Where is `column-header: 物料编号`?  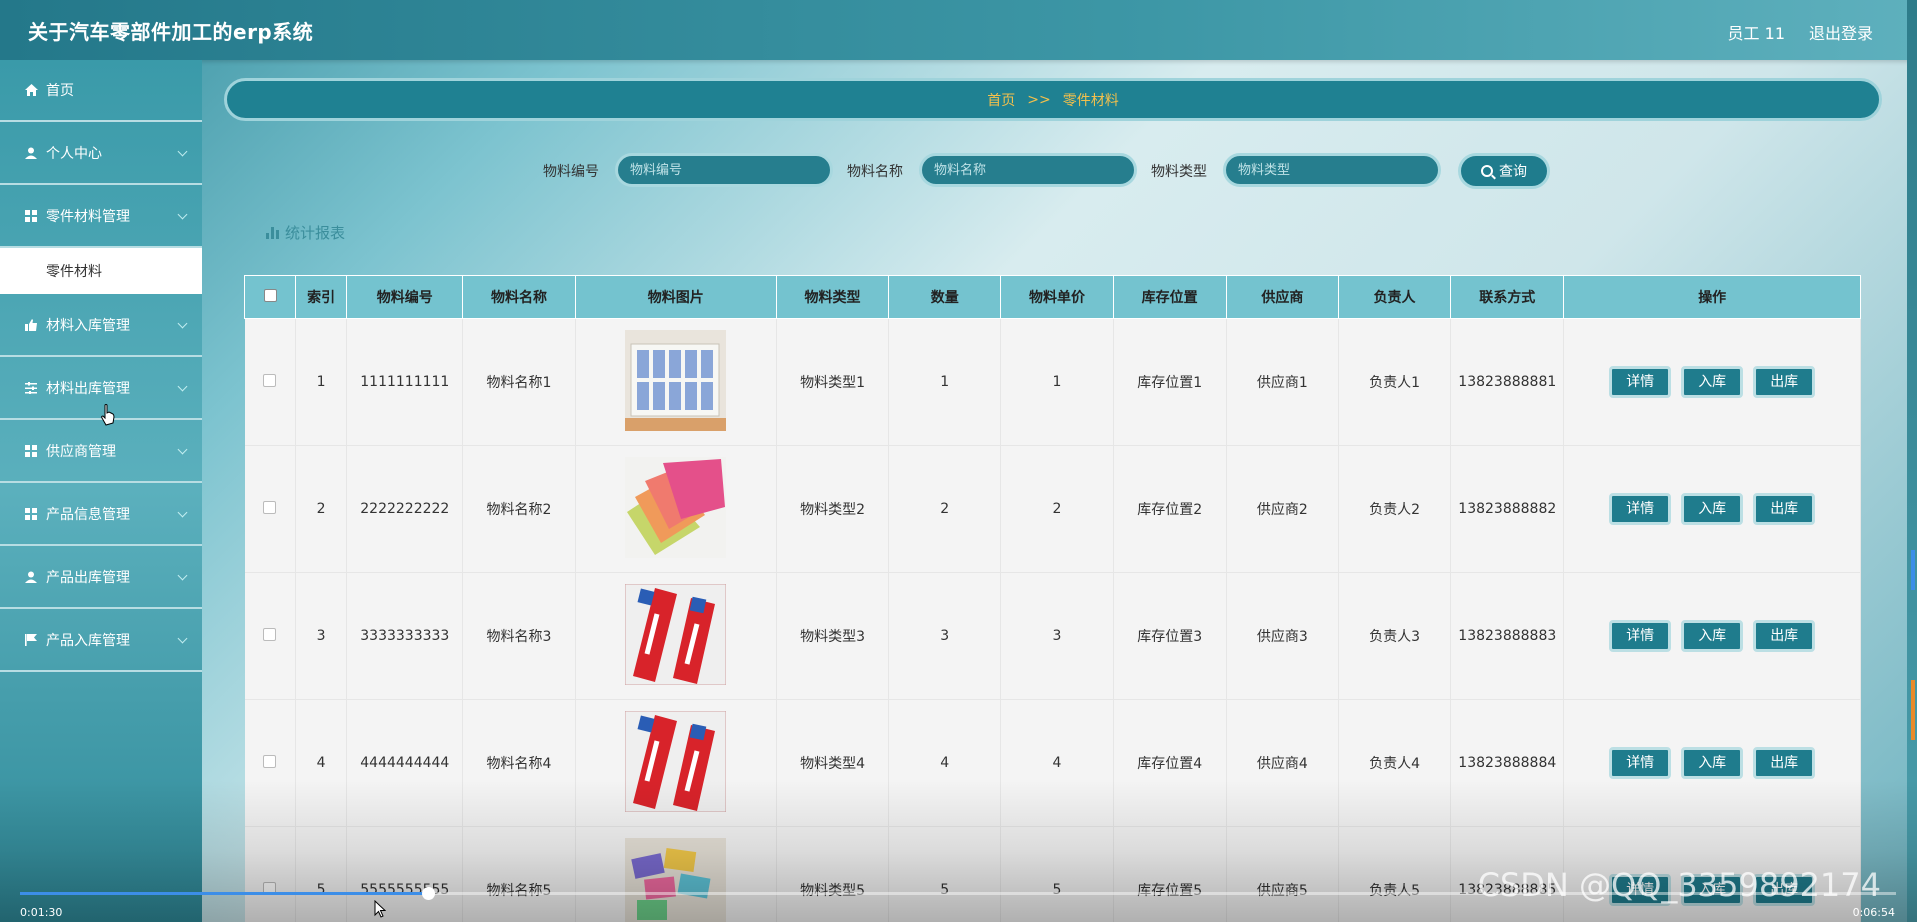
column-header: 物料编号 is located at coordinates (405, 297).